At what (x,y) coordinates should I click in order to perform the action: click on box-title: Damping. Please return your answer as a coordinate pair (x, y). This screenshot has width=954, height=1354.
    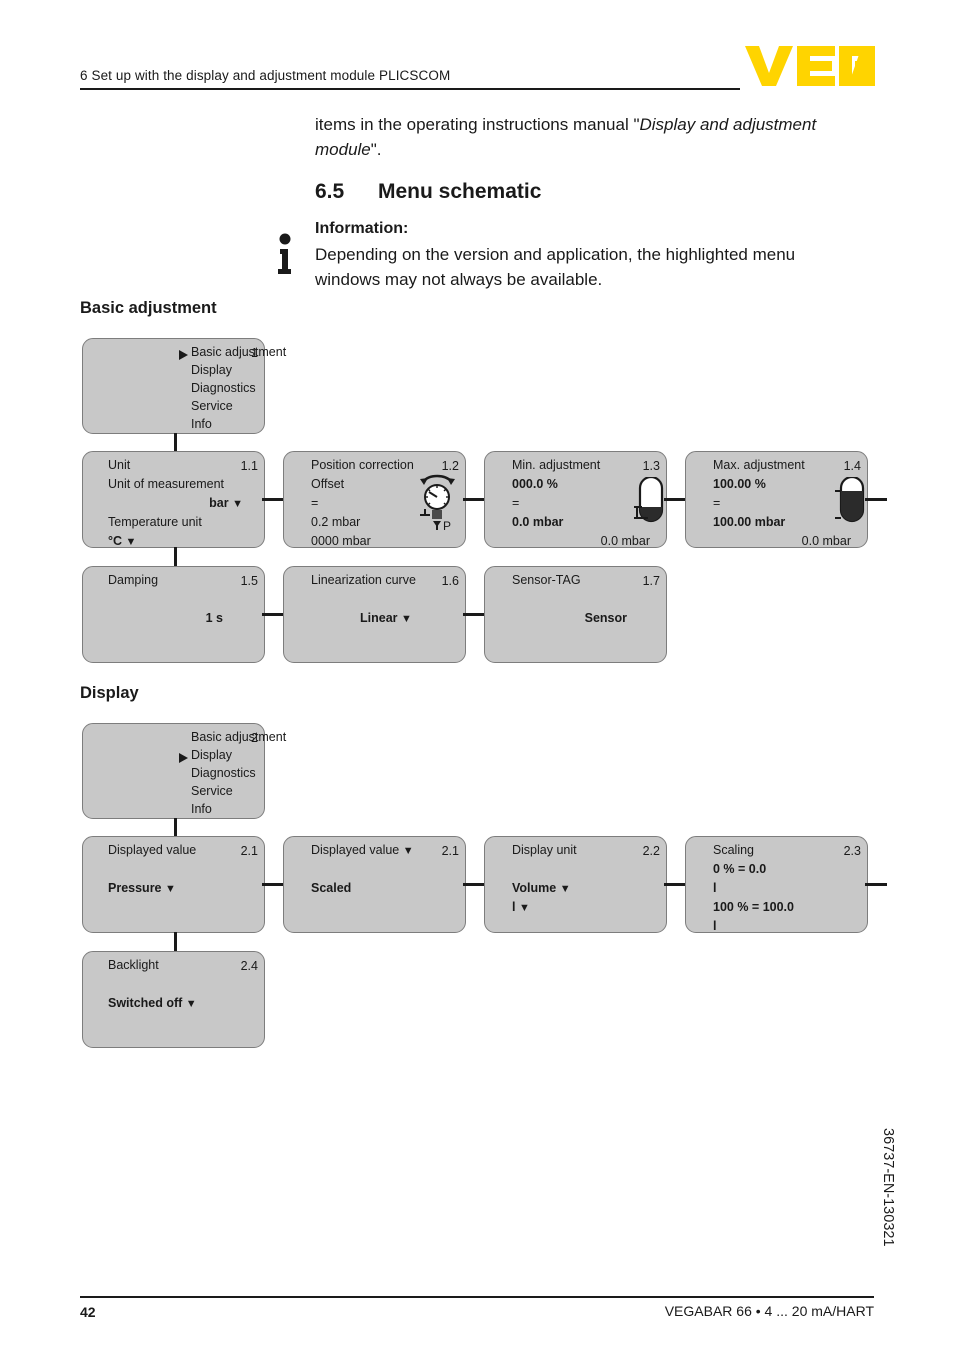
    Looking at the image, I should click on (133, 580).